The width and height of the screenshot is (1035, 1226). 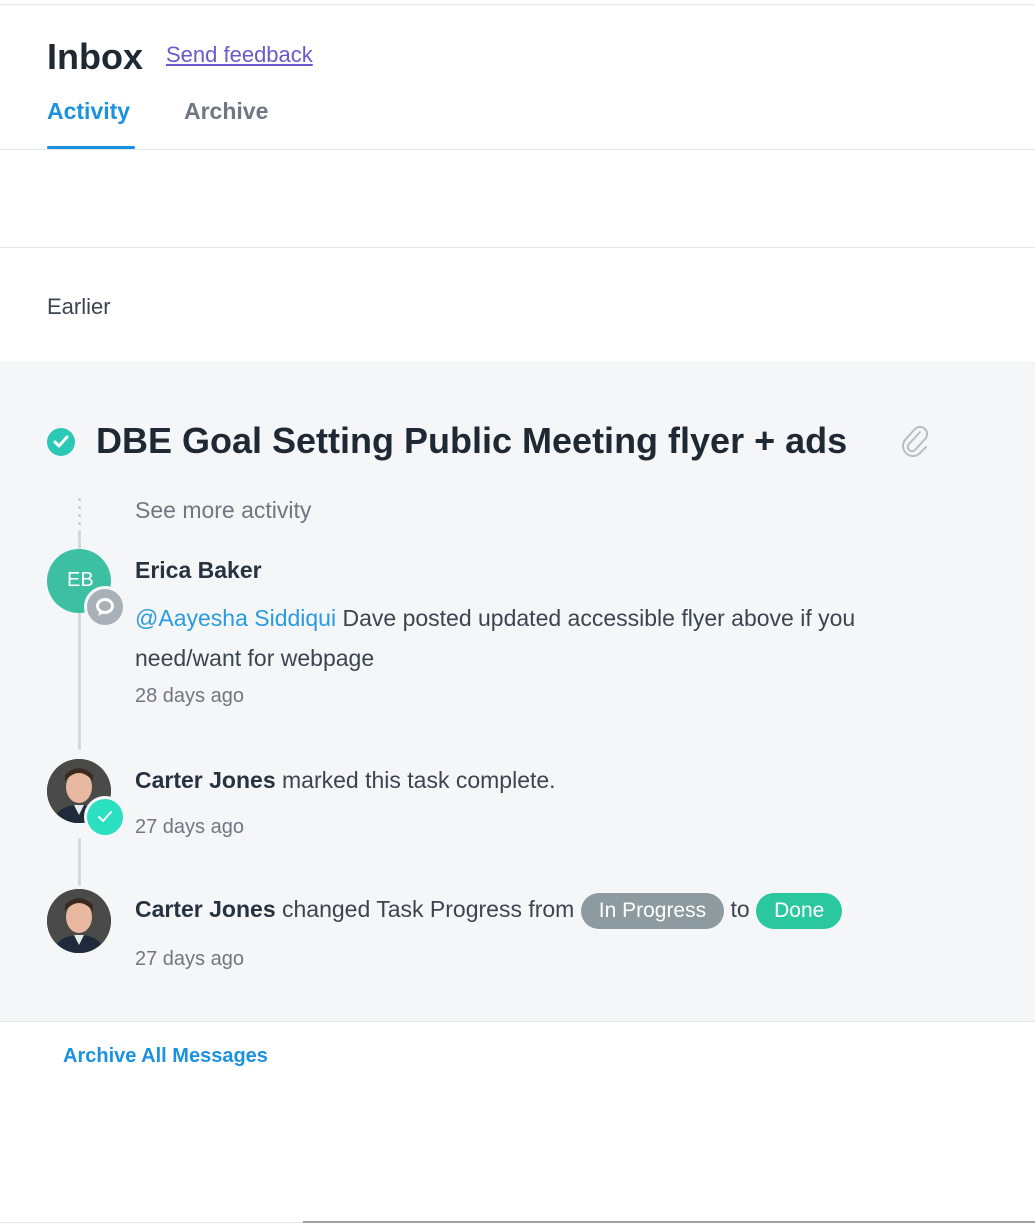 I want to click on task-complete-check-icon, so click(x=61, y=442).